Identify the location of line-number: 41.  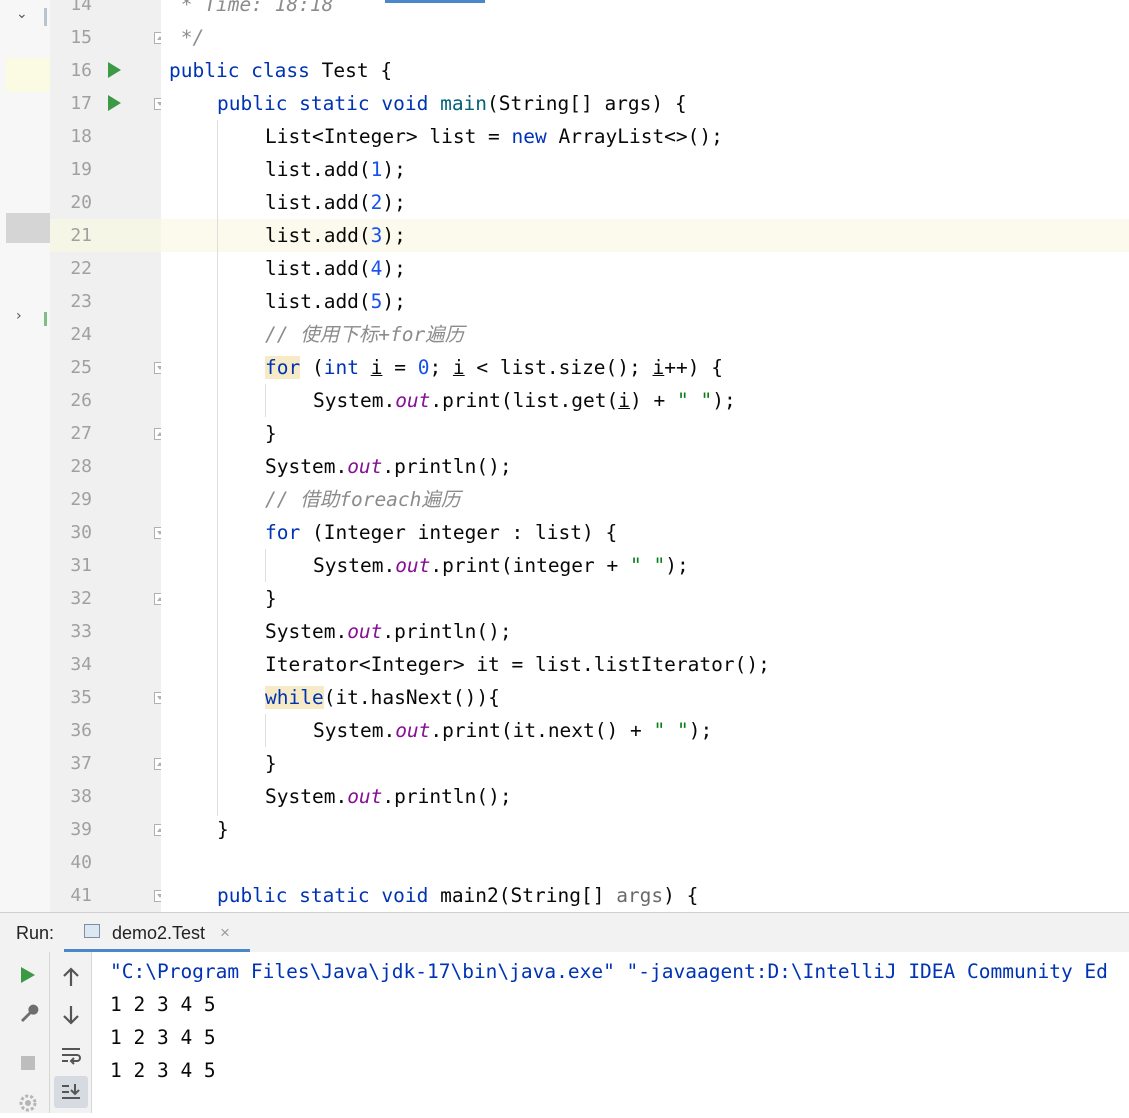
(81, 895).